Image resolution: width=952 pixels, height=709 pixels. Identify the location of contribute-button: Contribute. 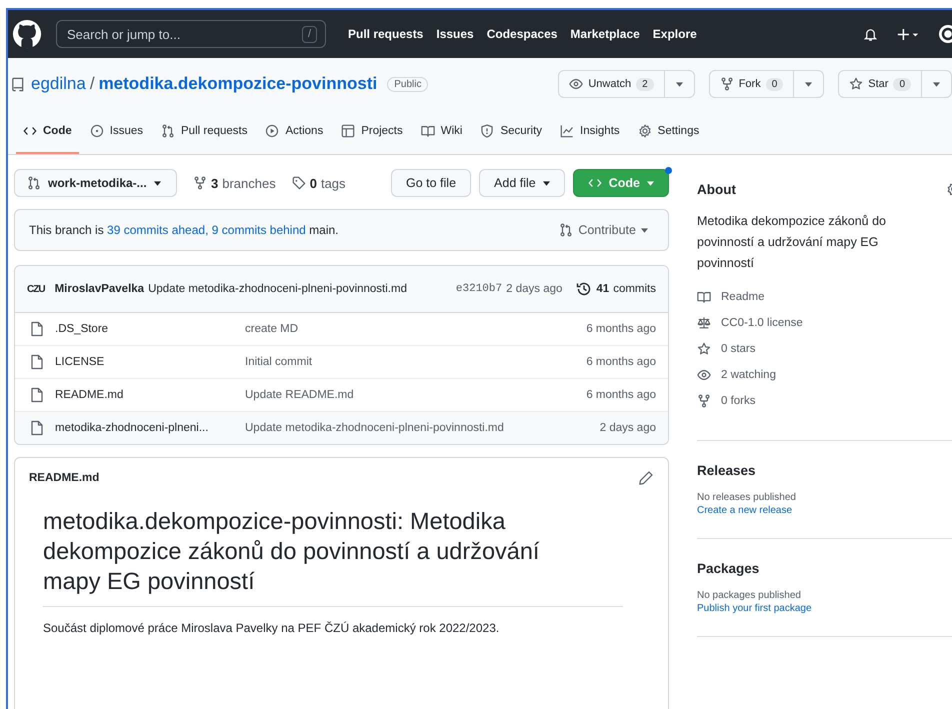
(603, 230).